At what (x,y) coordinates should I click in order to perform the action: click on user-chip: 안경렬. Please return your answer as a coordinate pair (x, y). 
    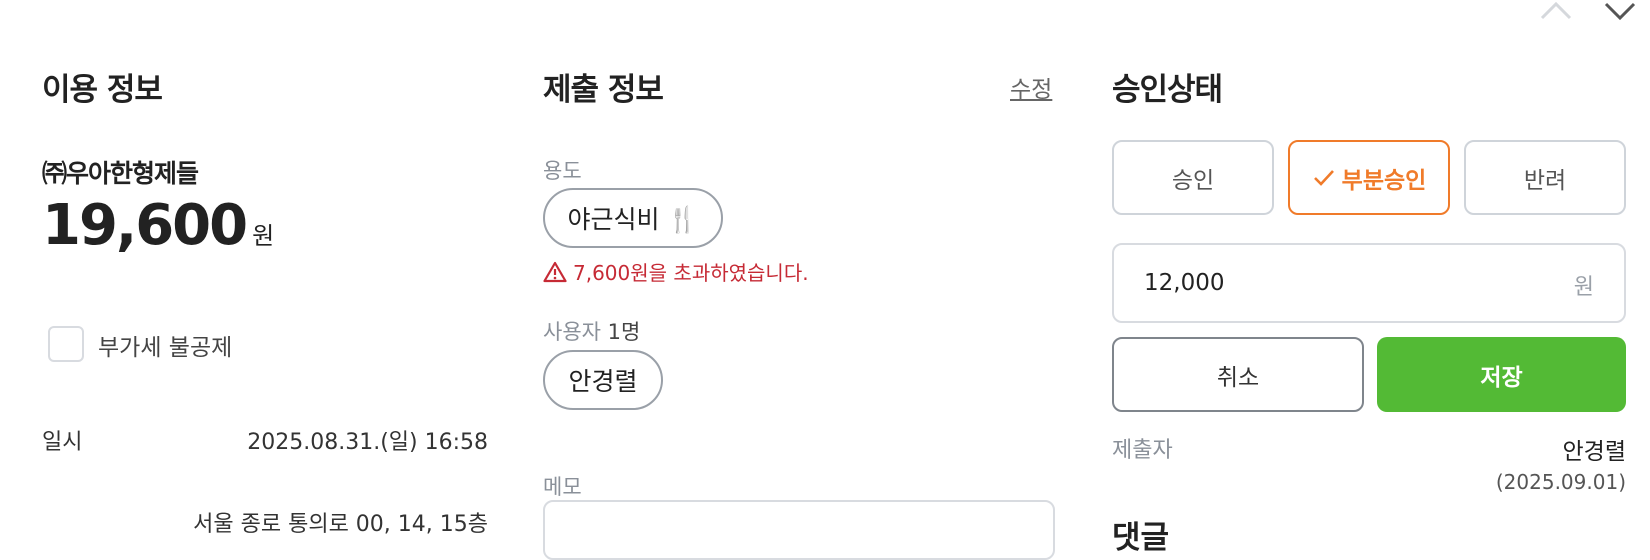
    Looking at the image, I should click on (603, 380).